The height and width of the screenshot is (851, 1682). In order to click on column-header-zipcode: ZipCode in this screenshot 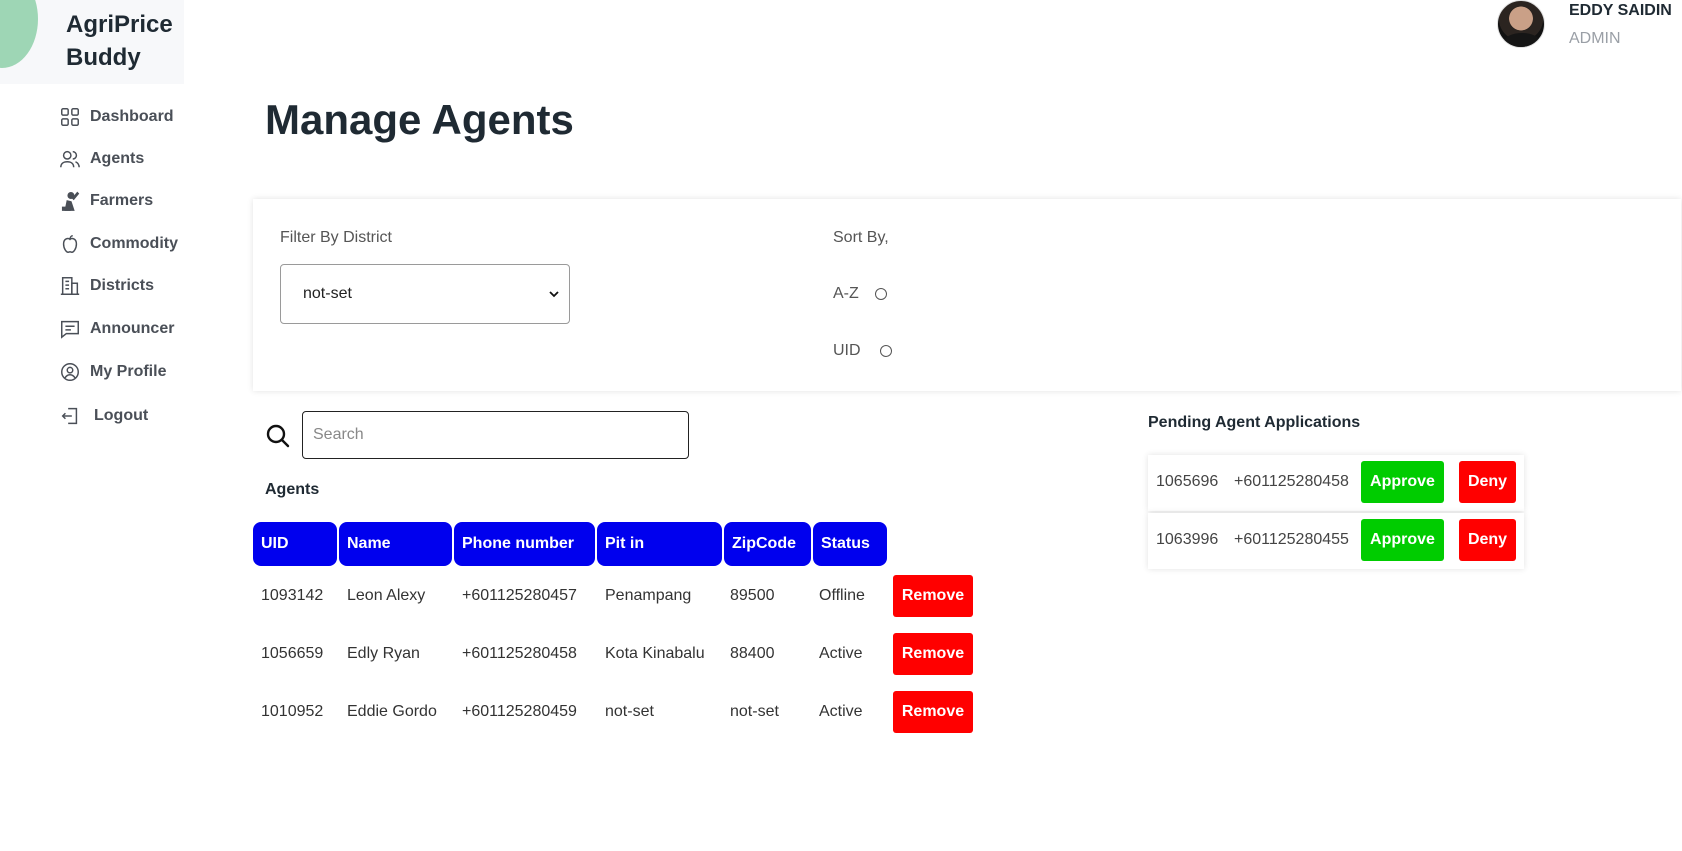, I will do `click(767, 544)`.